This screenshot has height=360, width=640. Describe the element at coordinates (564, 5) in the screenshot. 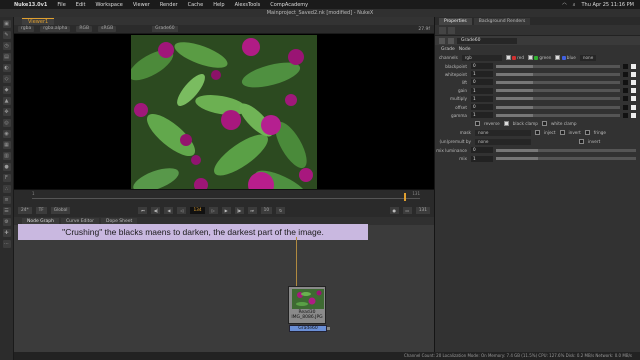

I see `wifi-icon: ◠` at that location.